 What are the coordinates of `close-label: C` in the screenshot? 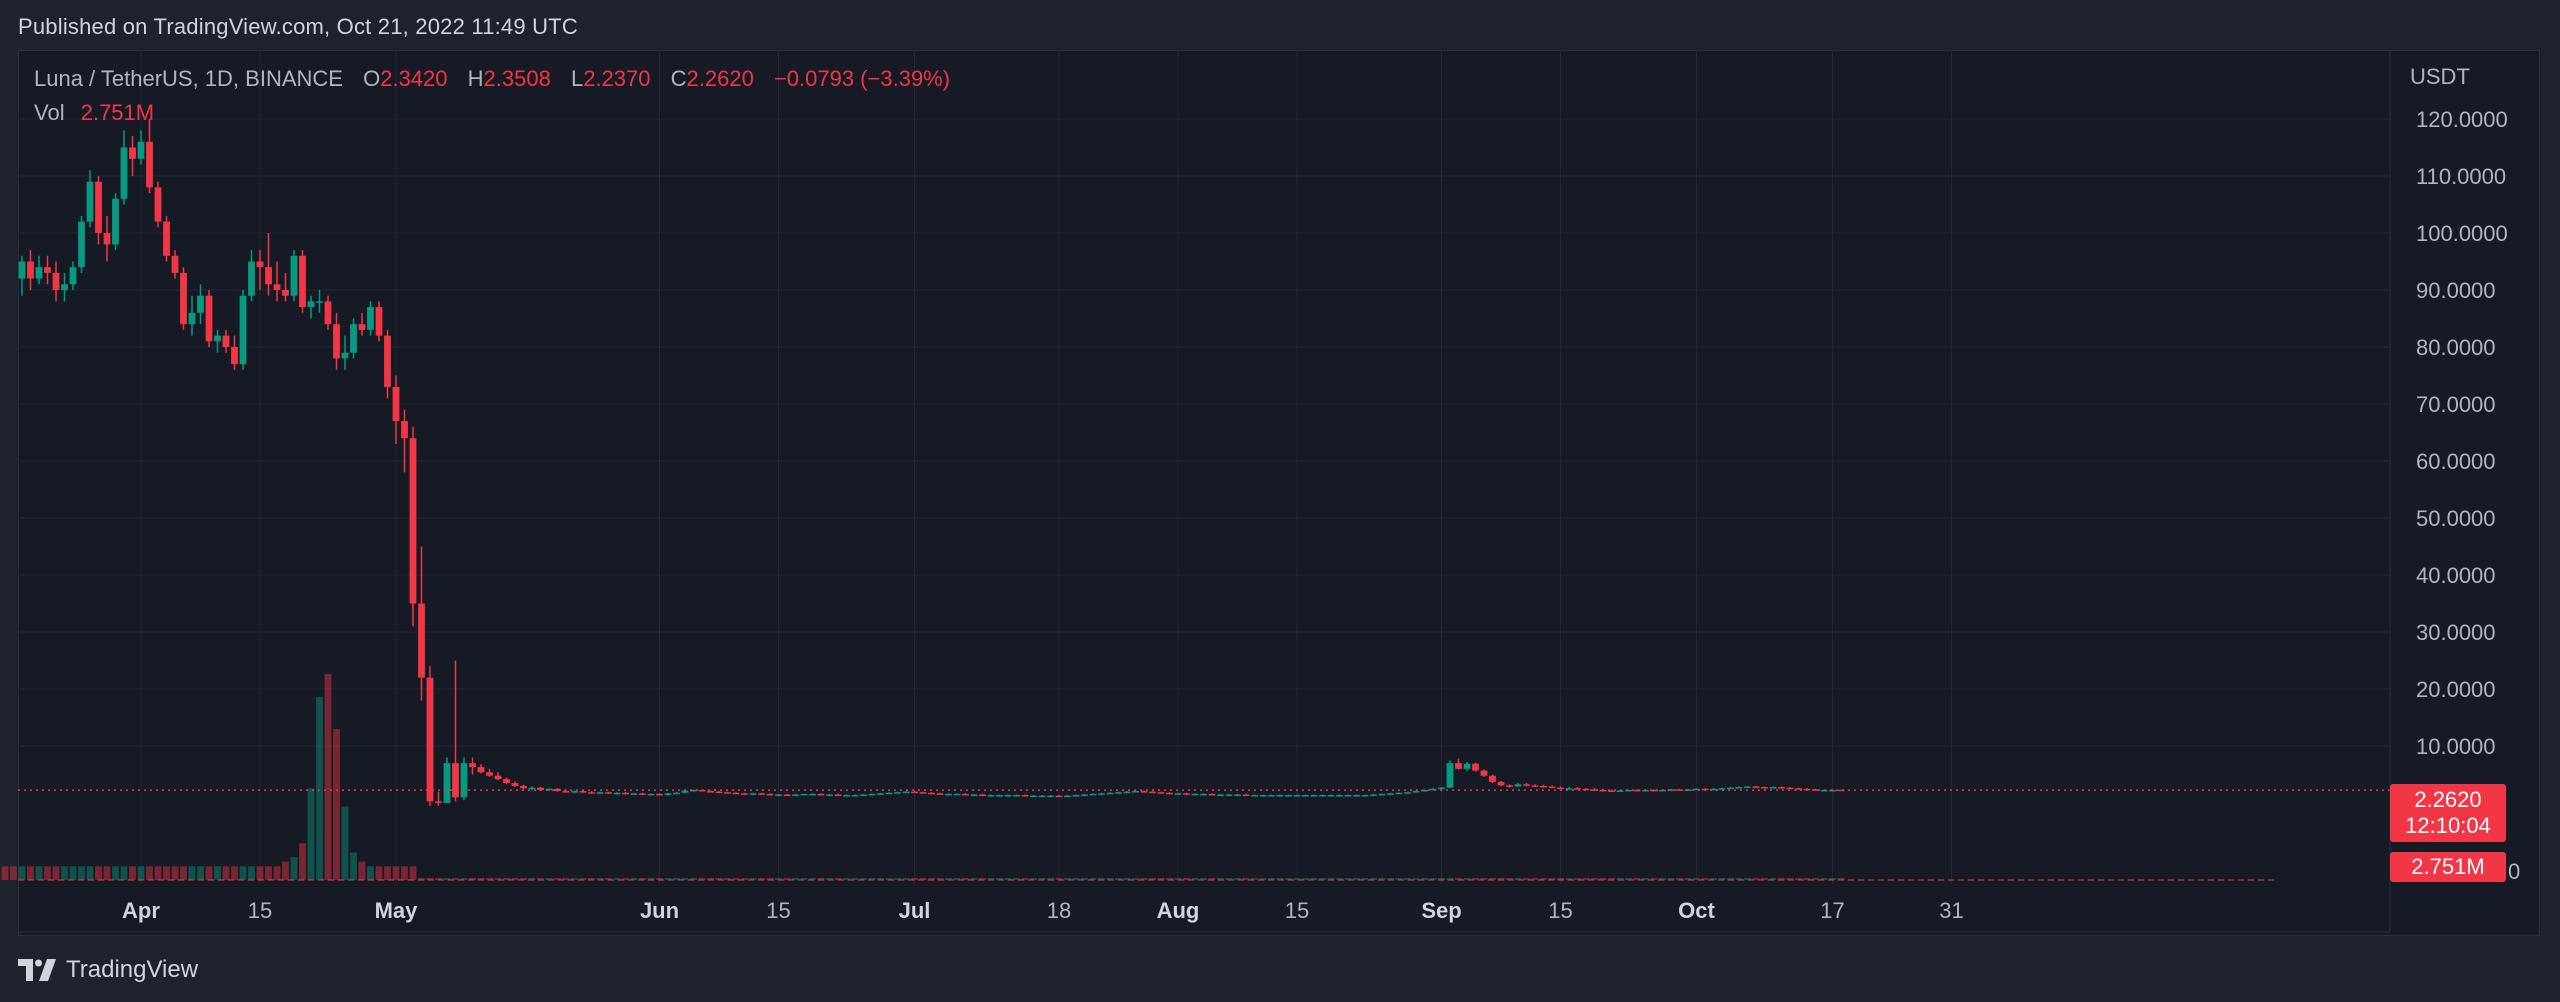 It's located at (678, 78).